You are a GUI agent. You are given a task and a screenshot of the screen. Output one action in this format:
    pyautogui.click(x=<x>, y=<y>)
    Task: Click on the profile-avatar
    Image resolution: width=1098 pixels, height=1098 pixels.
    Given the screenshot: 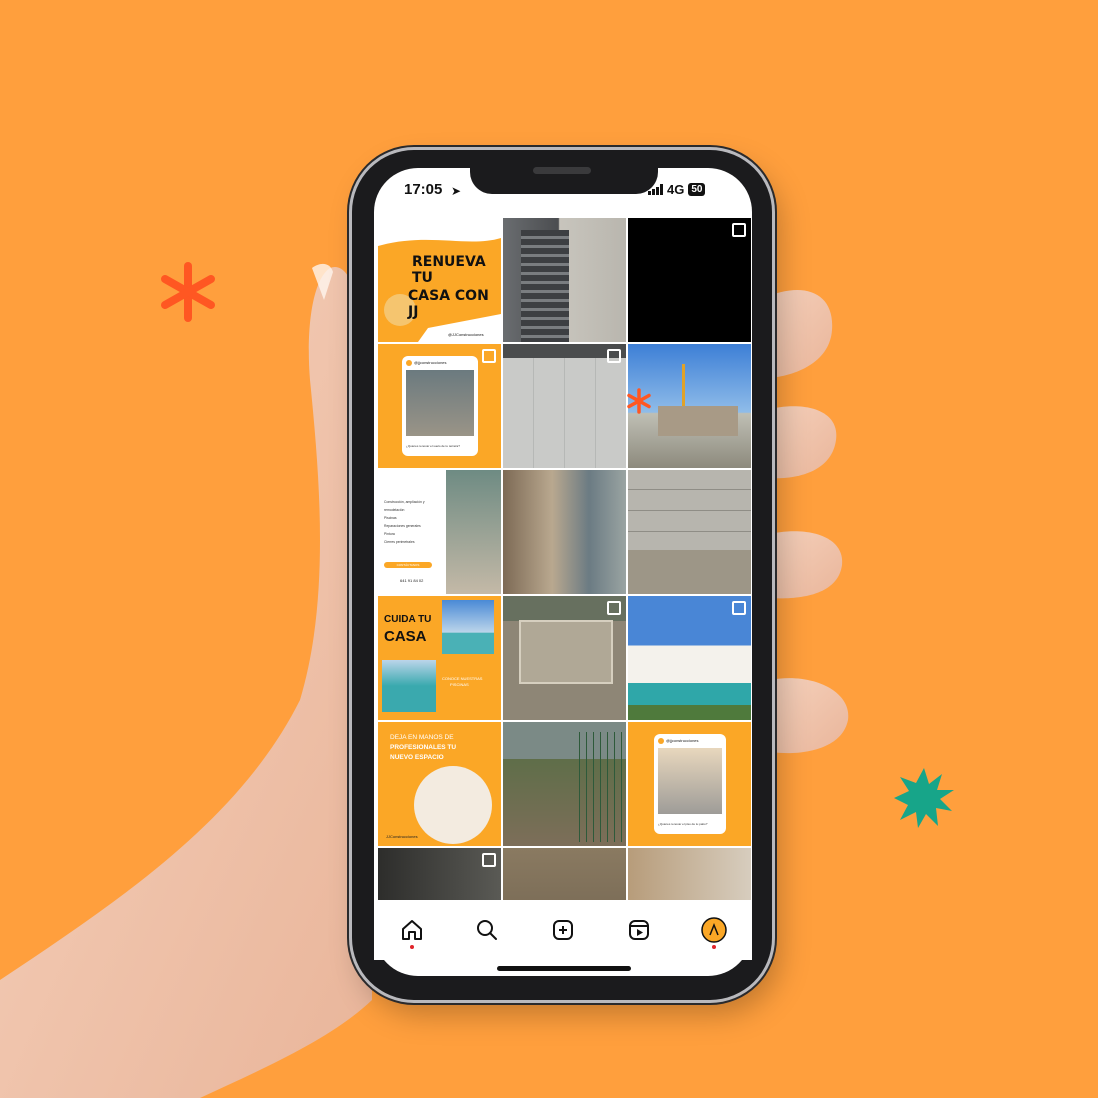 What is the action you would take?
    pyautogui.click(x=714, y=930)
    